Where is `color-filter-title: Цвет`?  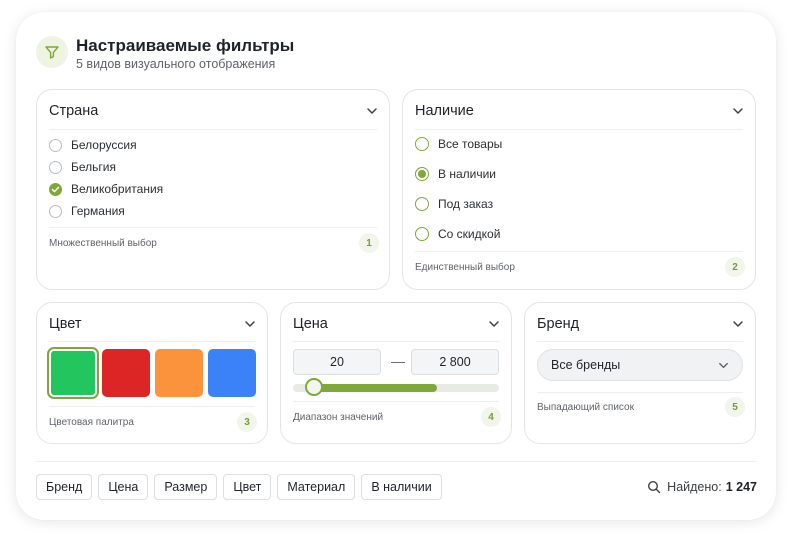
color-filter-title: Цвет is located at coordinates (65, 324).